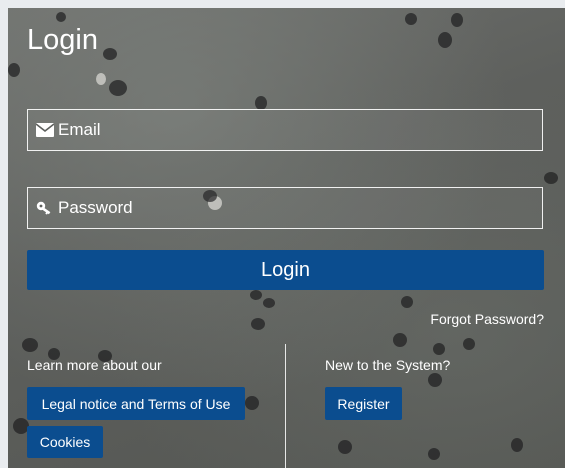 The height and width of the screenshot is (468, 565). Describe the element at coordinates (285, 270) in the screenshot. I see `login-button: Login` at that location.